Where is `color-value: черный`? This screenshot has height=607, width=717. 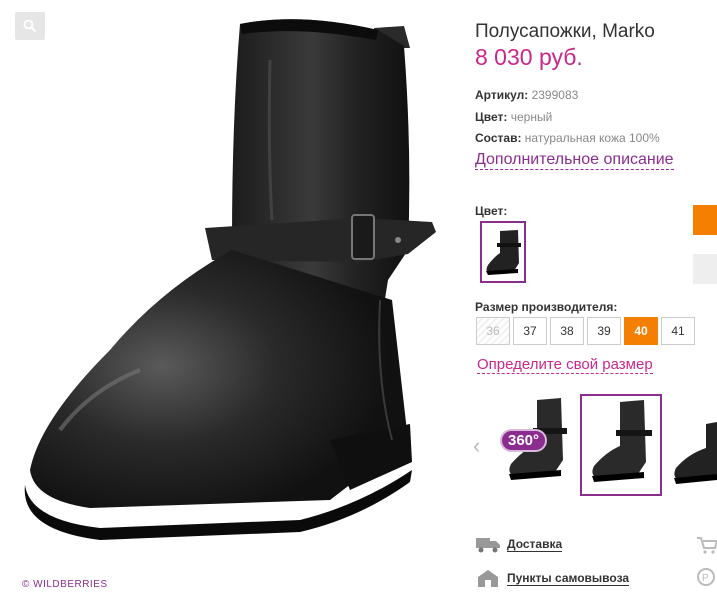 color-value: черный is located at coordinates (531, 117).